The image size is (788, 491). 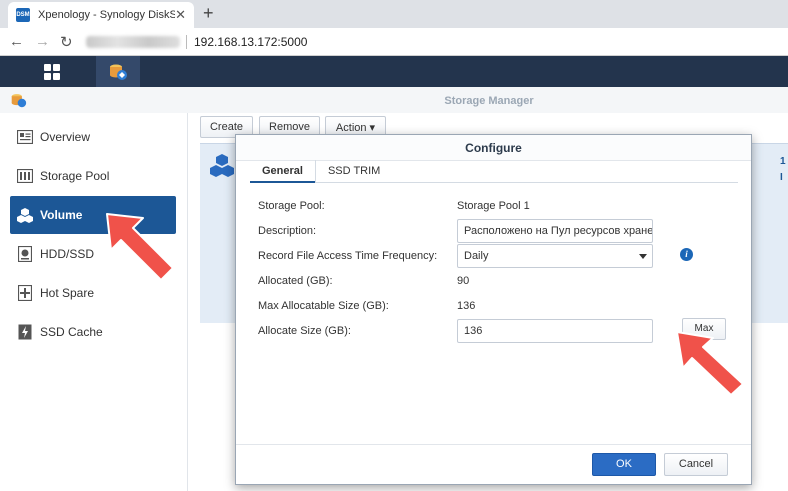 I want to click on volume-side-text-1: 1, so click(x=783, y=161).